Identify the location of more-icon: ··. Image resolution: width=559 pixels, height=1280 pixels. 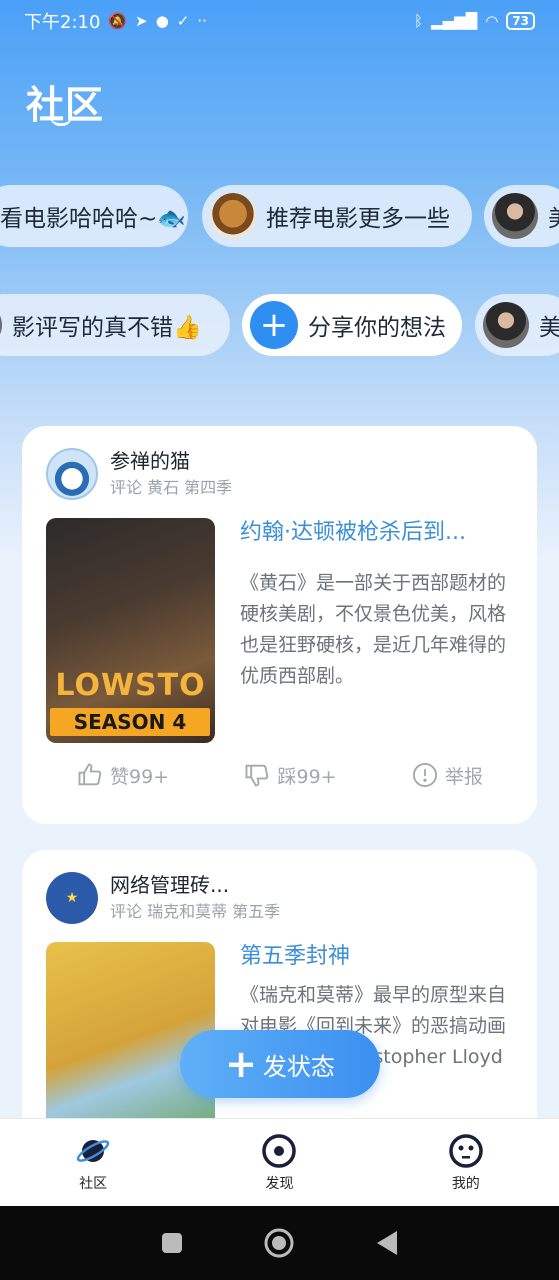
(202, 21).